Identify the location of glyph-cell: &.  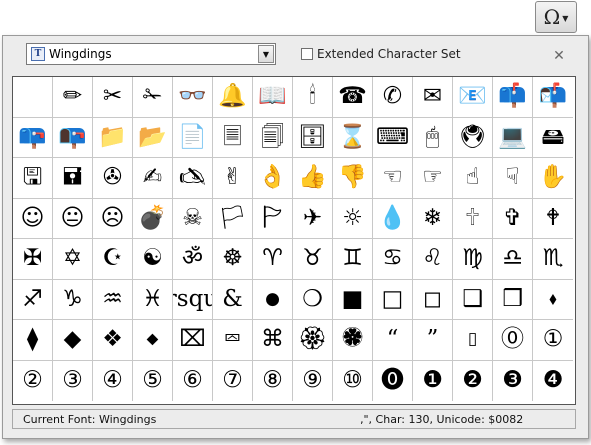
(233, 299).